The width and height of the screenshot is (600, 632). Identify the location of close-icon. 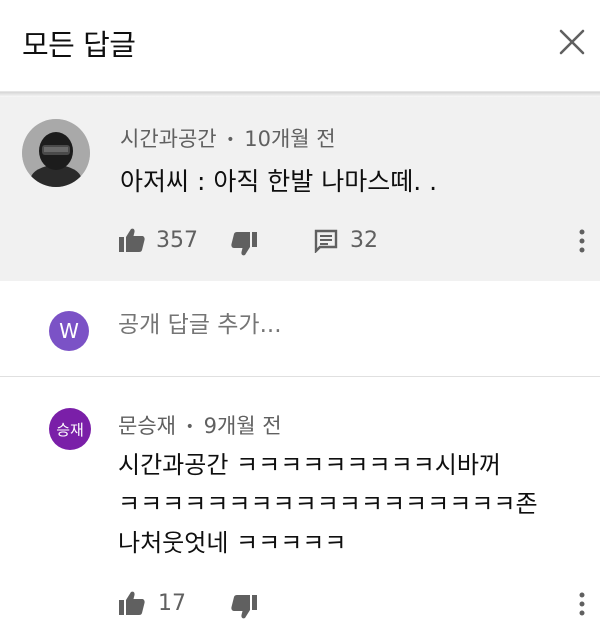
(572, 42).